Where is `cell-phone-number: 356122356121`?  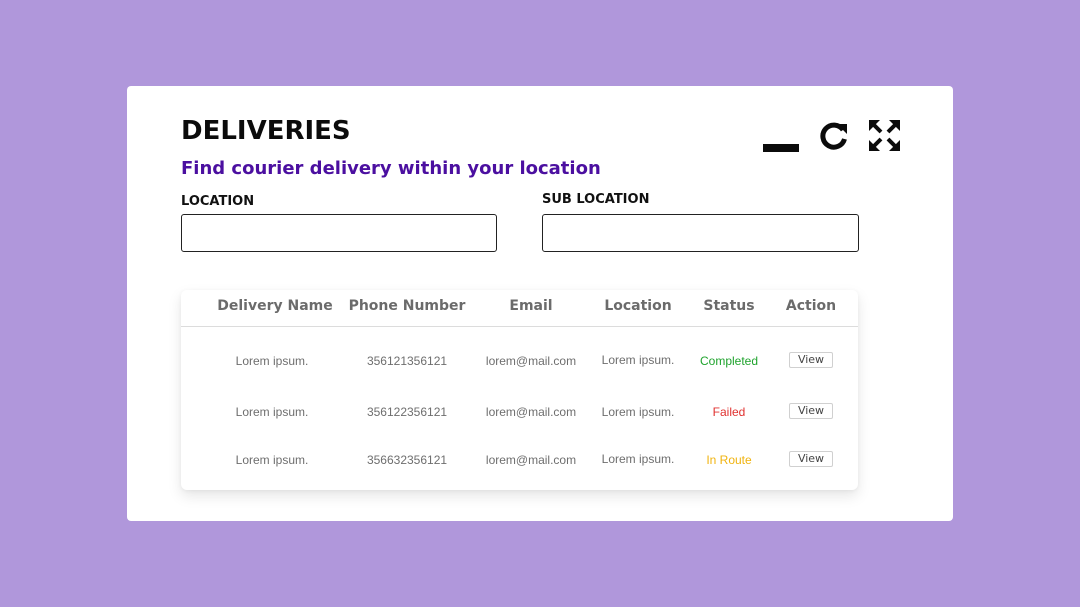
cell-phone-number: 356122356121 is located at coordinates (407, 412).